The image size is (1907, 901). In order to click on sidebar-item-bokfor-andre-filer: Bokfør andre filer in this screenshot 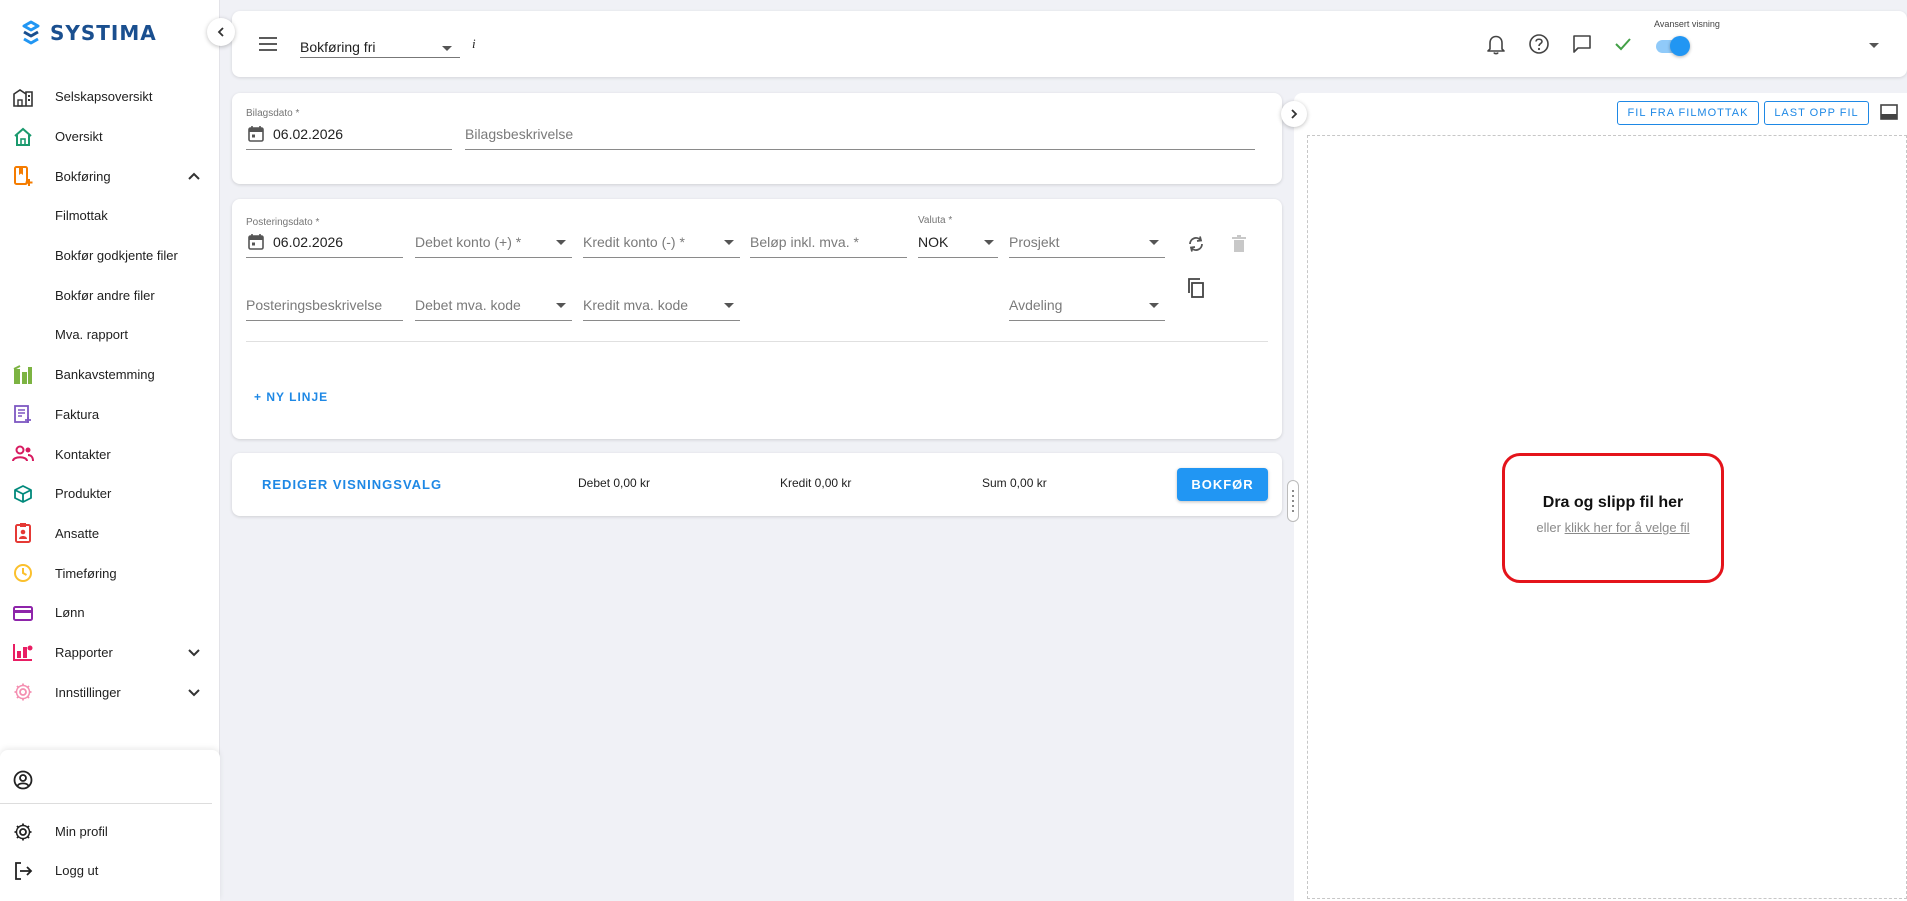, I will do `click(110, 295)`.